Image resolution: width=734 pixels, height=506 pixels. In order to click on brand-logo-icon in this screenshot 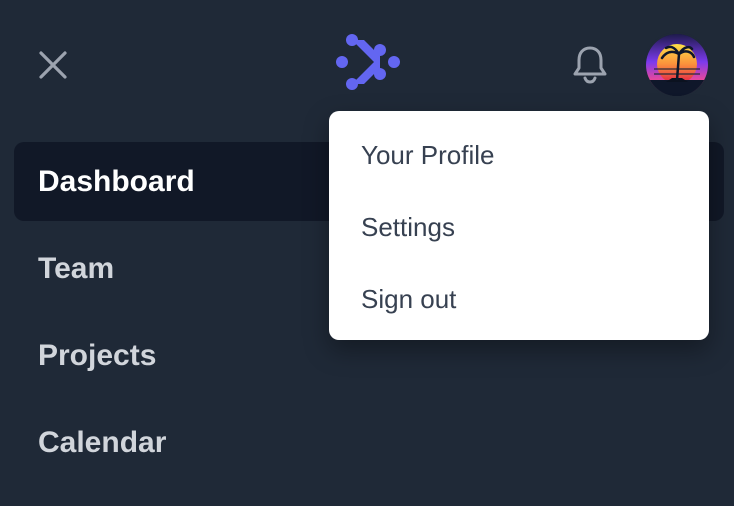, I will do `click(368, 62)`.